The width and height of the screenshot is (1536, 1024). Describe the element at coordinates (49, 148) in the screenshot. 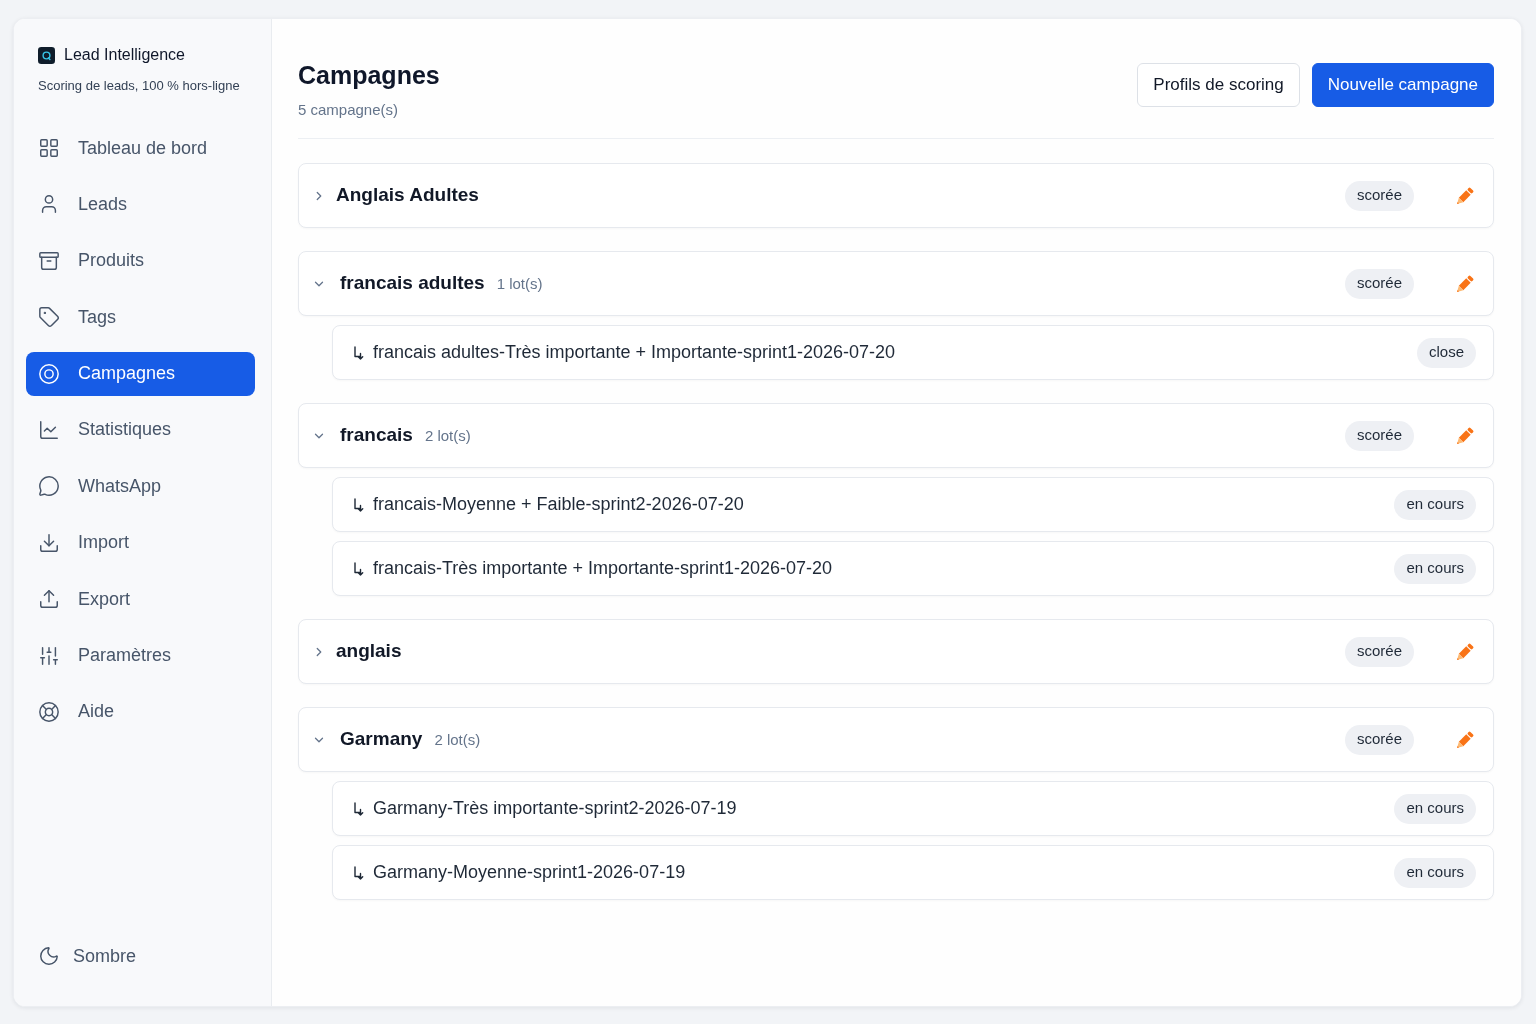

I see `grid-icon` at that location.